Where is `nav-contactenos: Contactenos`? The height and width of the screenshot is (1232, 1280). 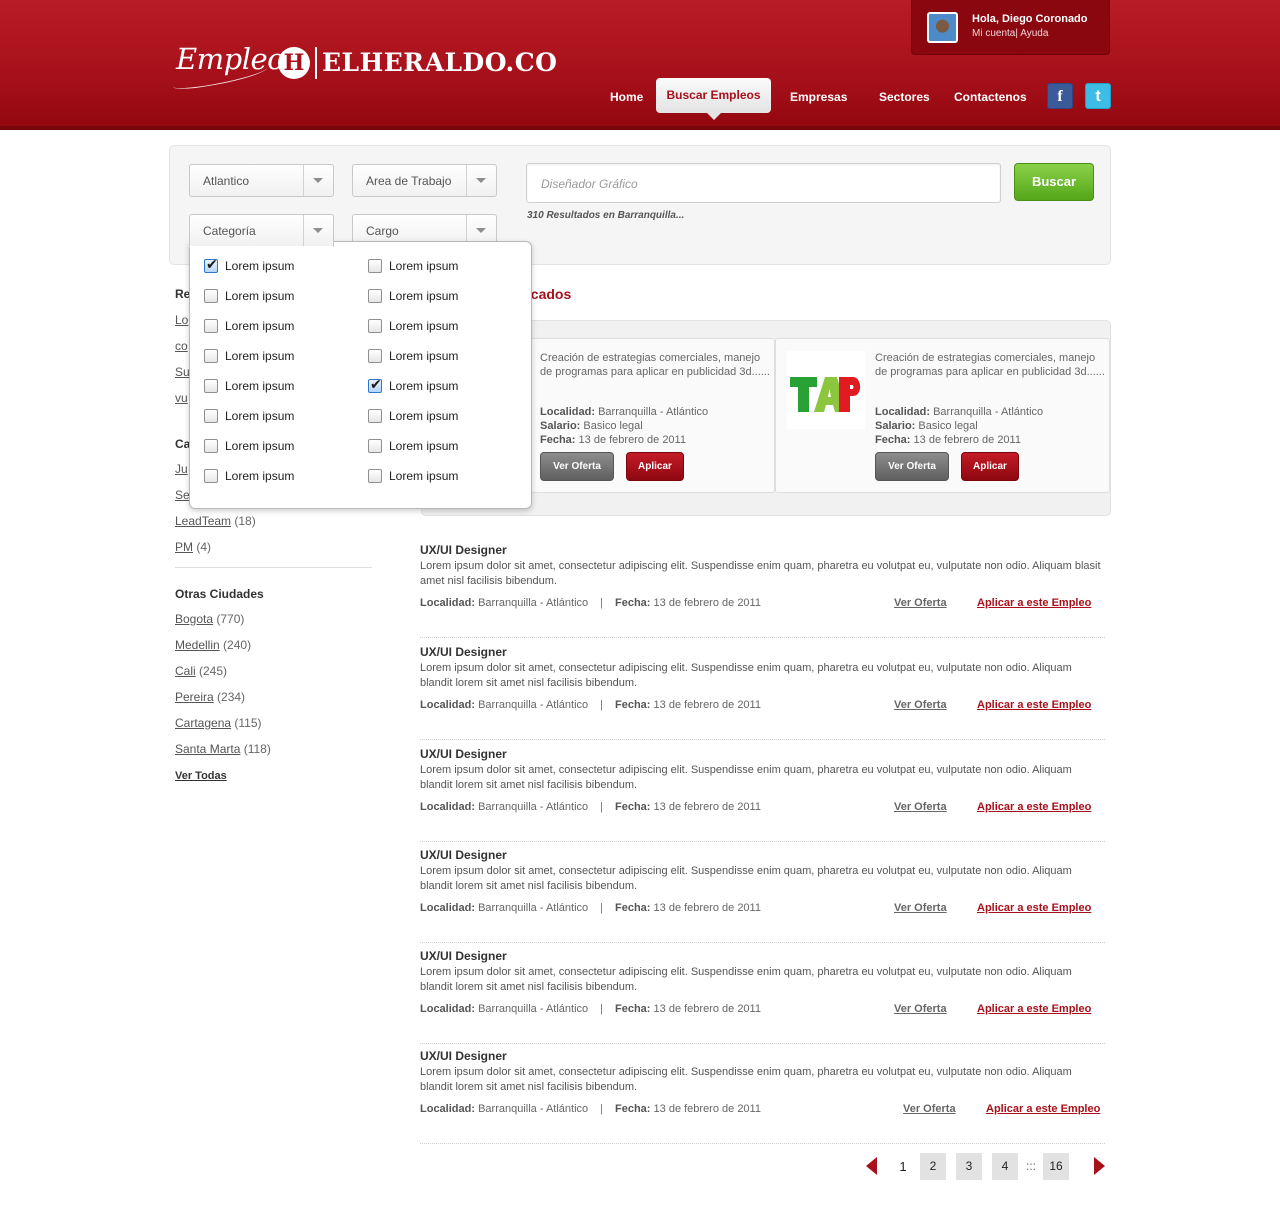 nav-contactenos: Contactenos is located at coordinates (990, 97).